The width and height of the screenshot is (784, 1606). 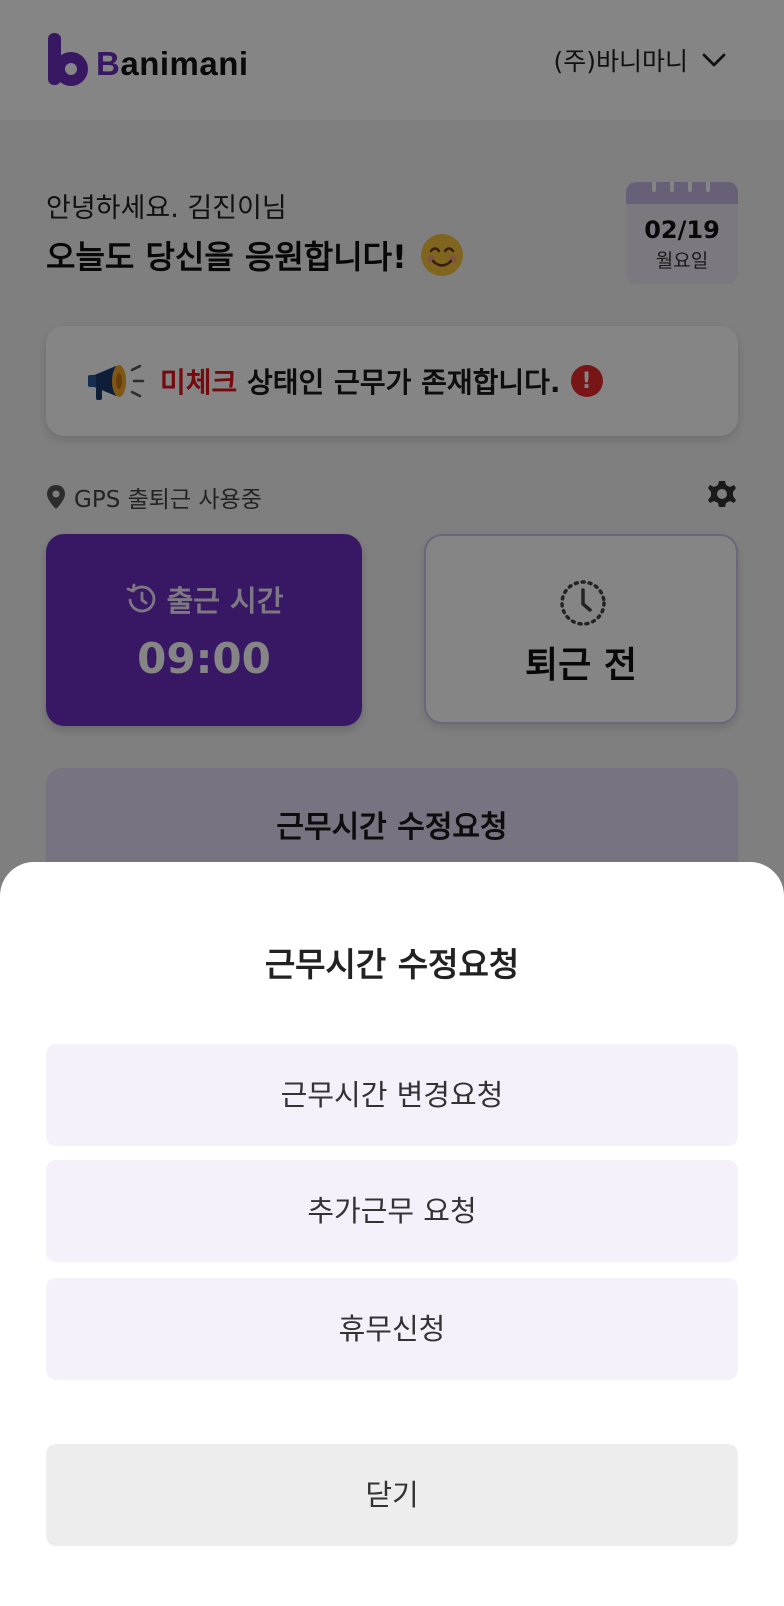 I want to click on option-day-off-request: 휴무신청, so click(x=392, y=1329).